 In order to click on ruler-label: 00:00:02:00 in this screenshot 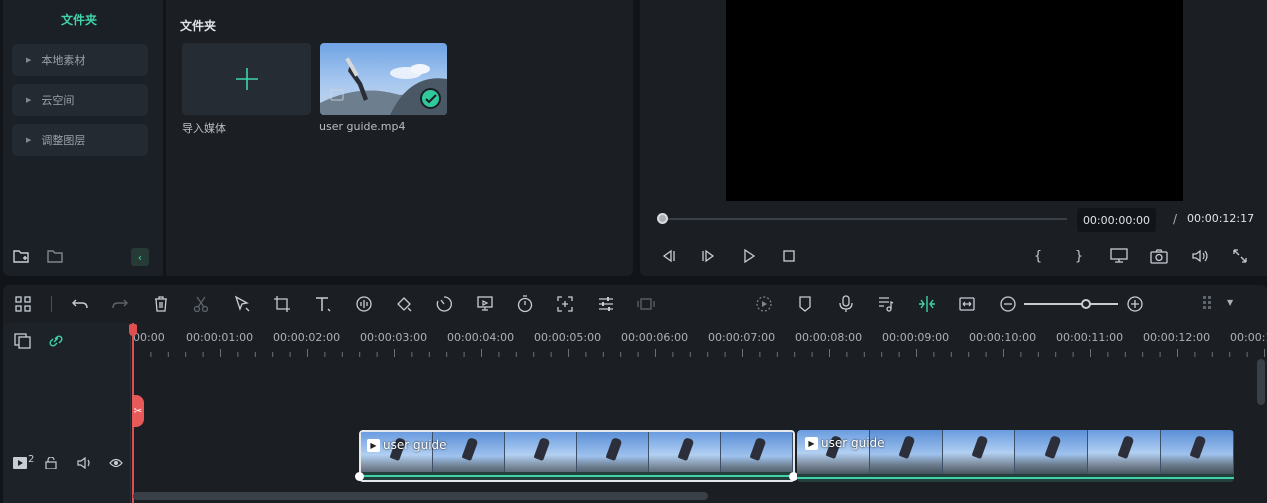, I will do `click(307, 337)`.